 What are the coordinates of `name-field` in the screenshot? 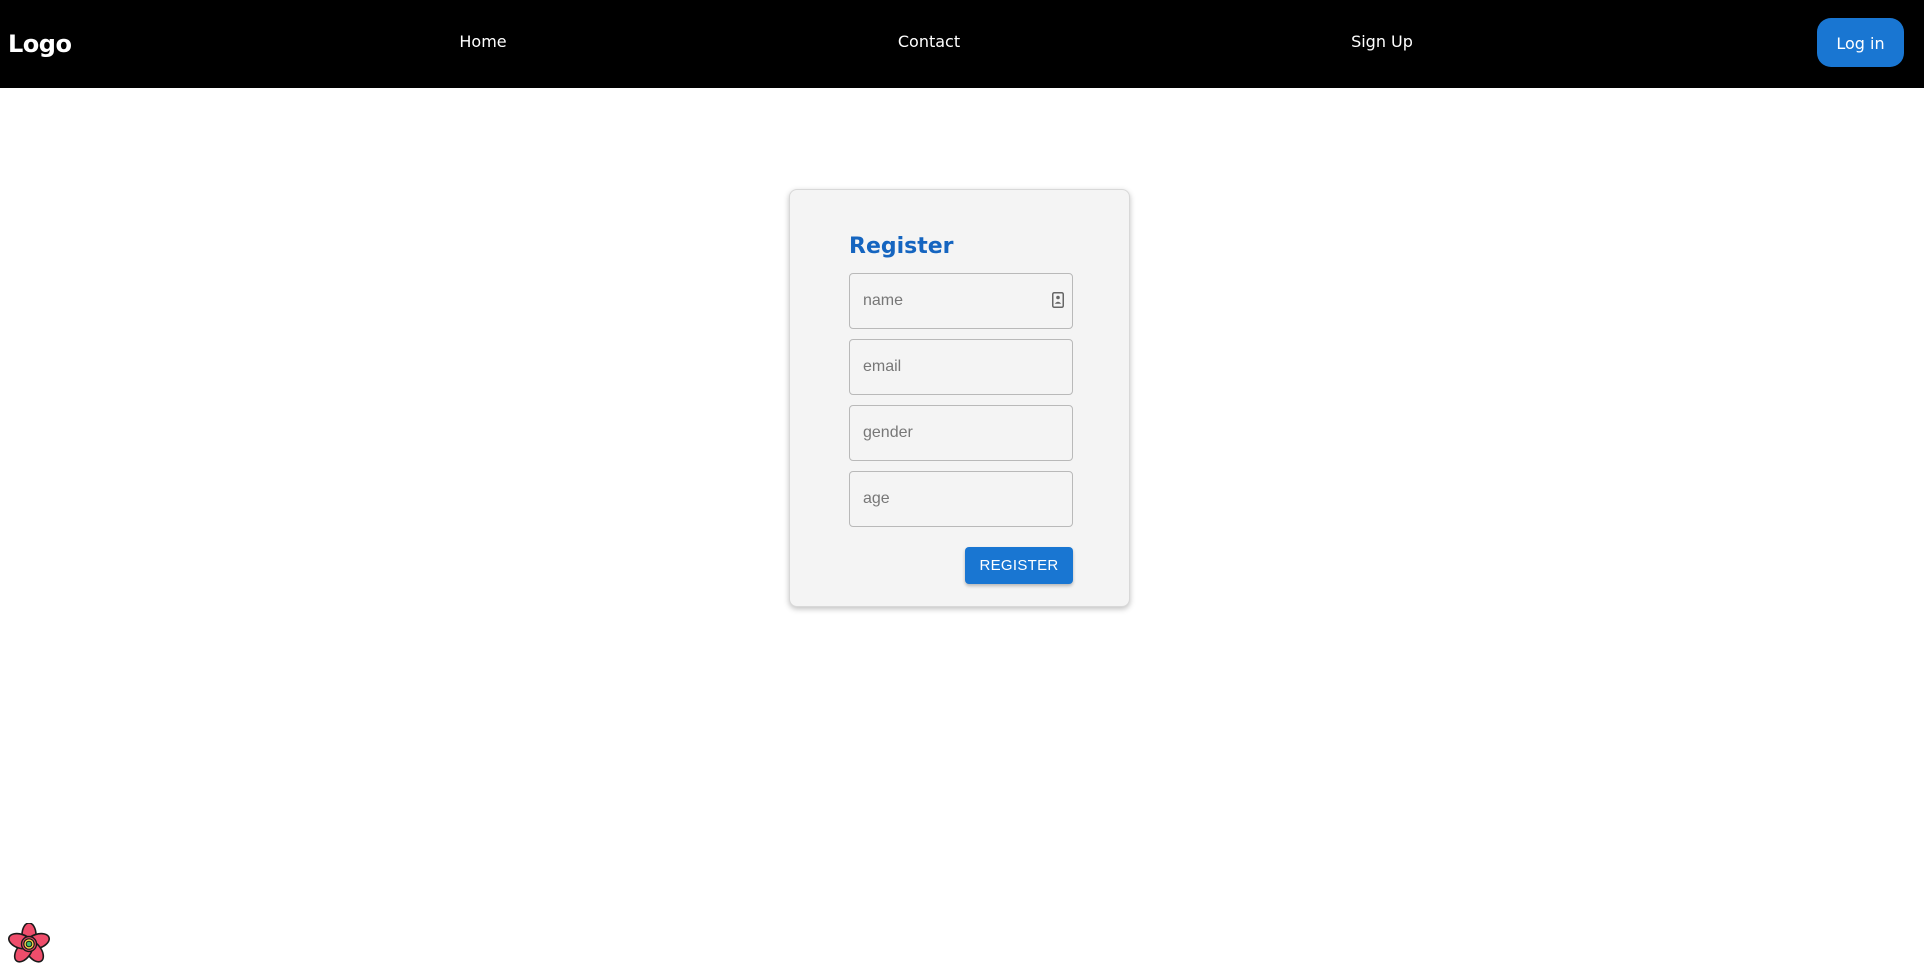 It's located at (961, 301).